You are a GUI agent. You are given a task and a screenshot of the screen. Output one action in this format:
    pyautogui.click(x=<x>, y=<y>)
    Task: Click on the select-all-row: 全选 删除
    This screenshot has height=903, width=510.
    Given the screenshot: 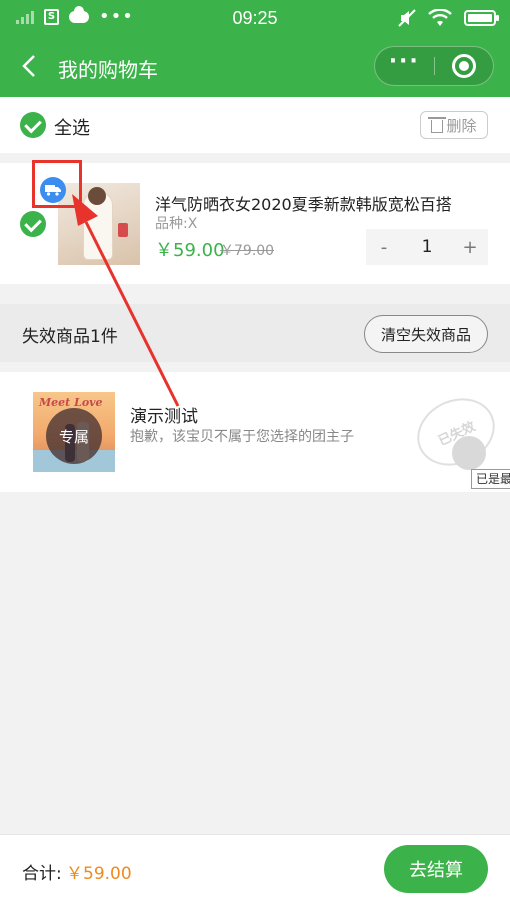 What is the action you would take?
    pyautogui.click(x=255, y=125)
    